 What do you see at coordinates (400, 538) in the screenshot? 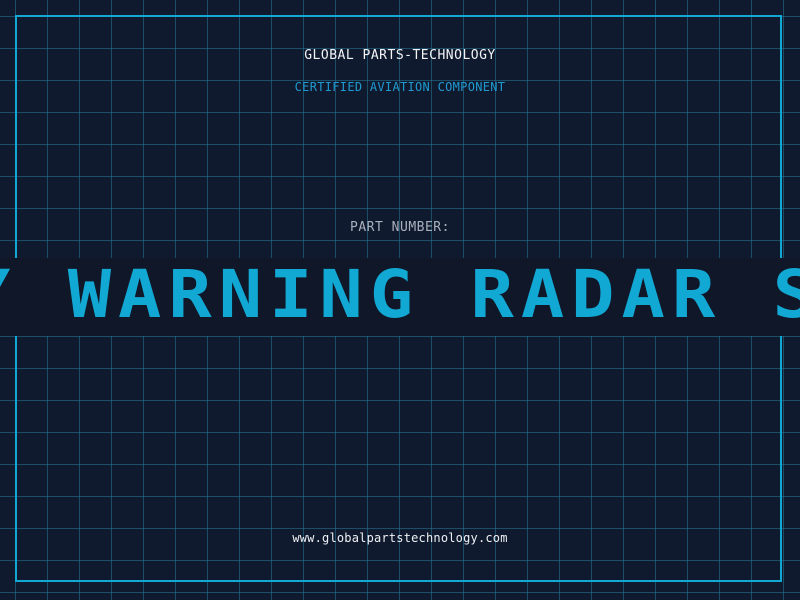
I see `website-url: www.globalpartstechnology.com` at bounding box center [400, 538].